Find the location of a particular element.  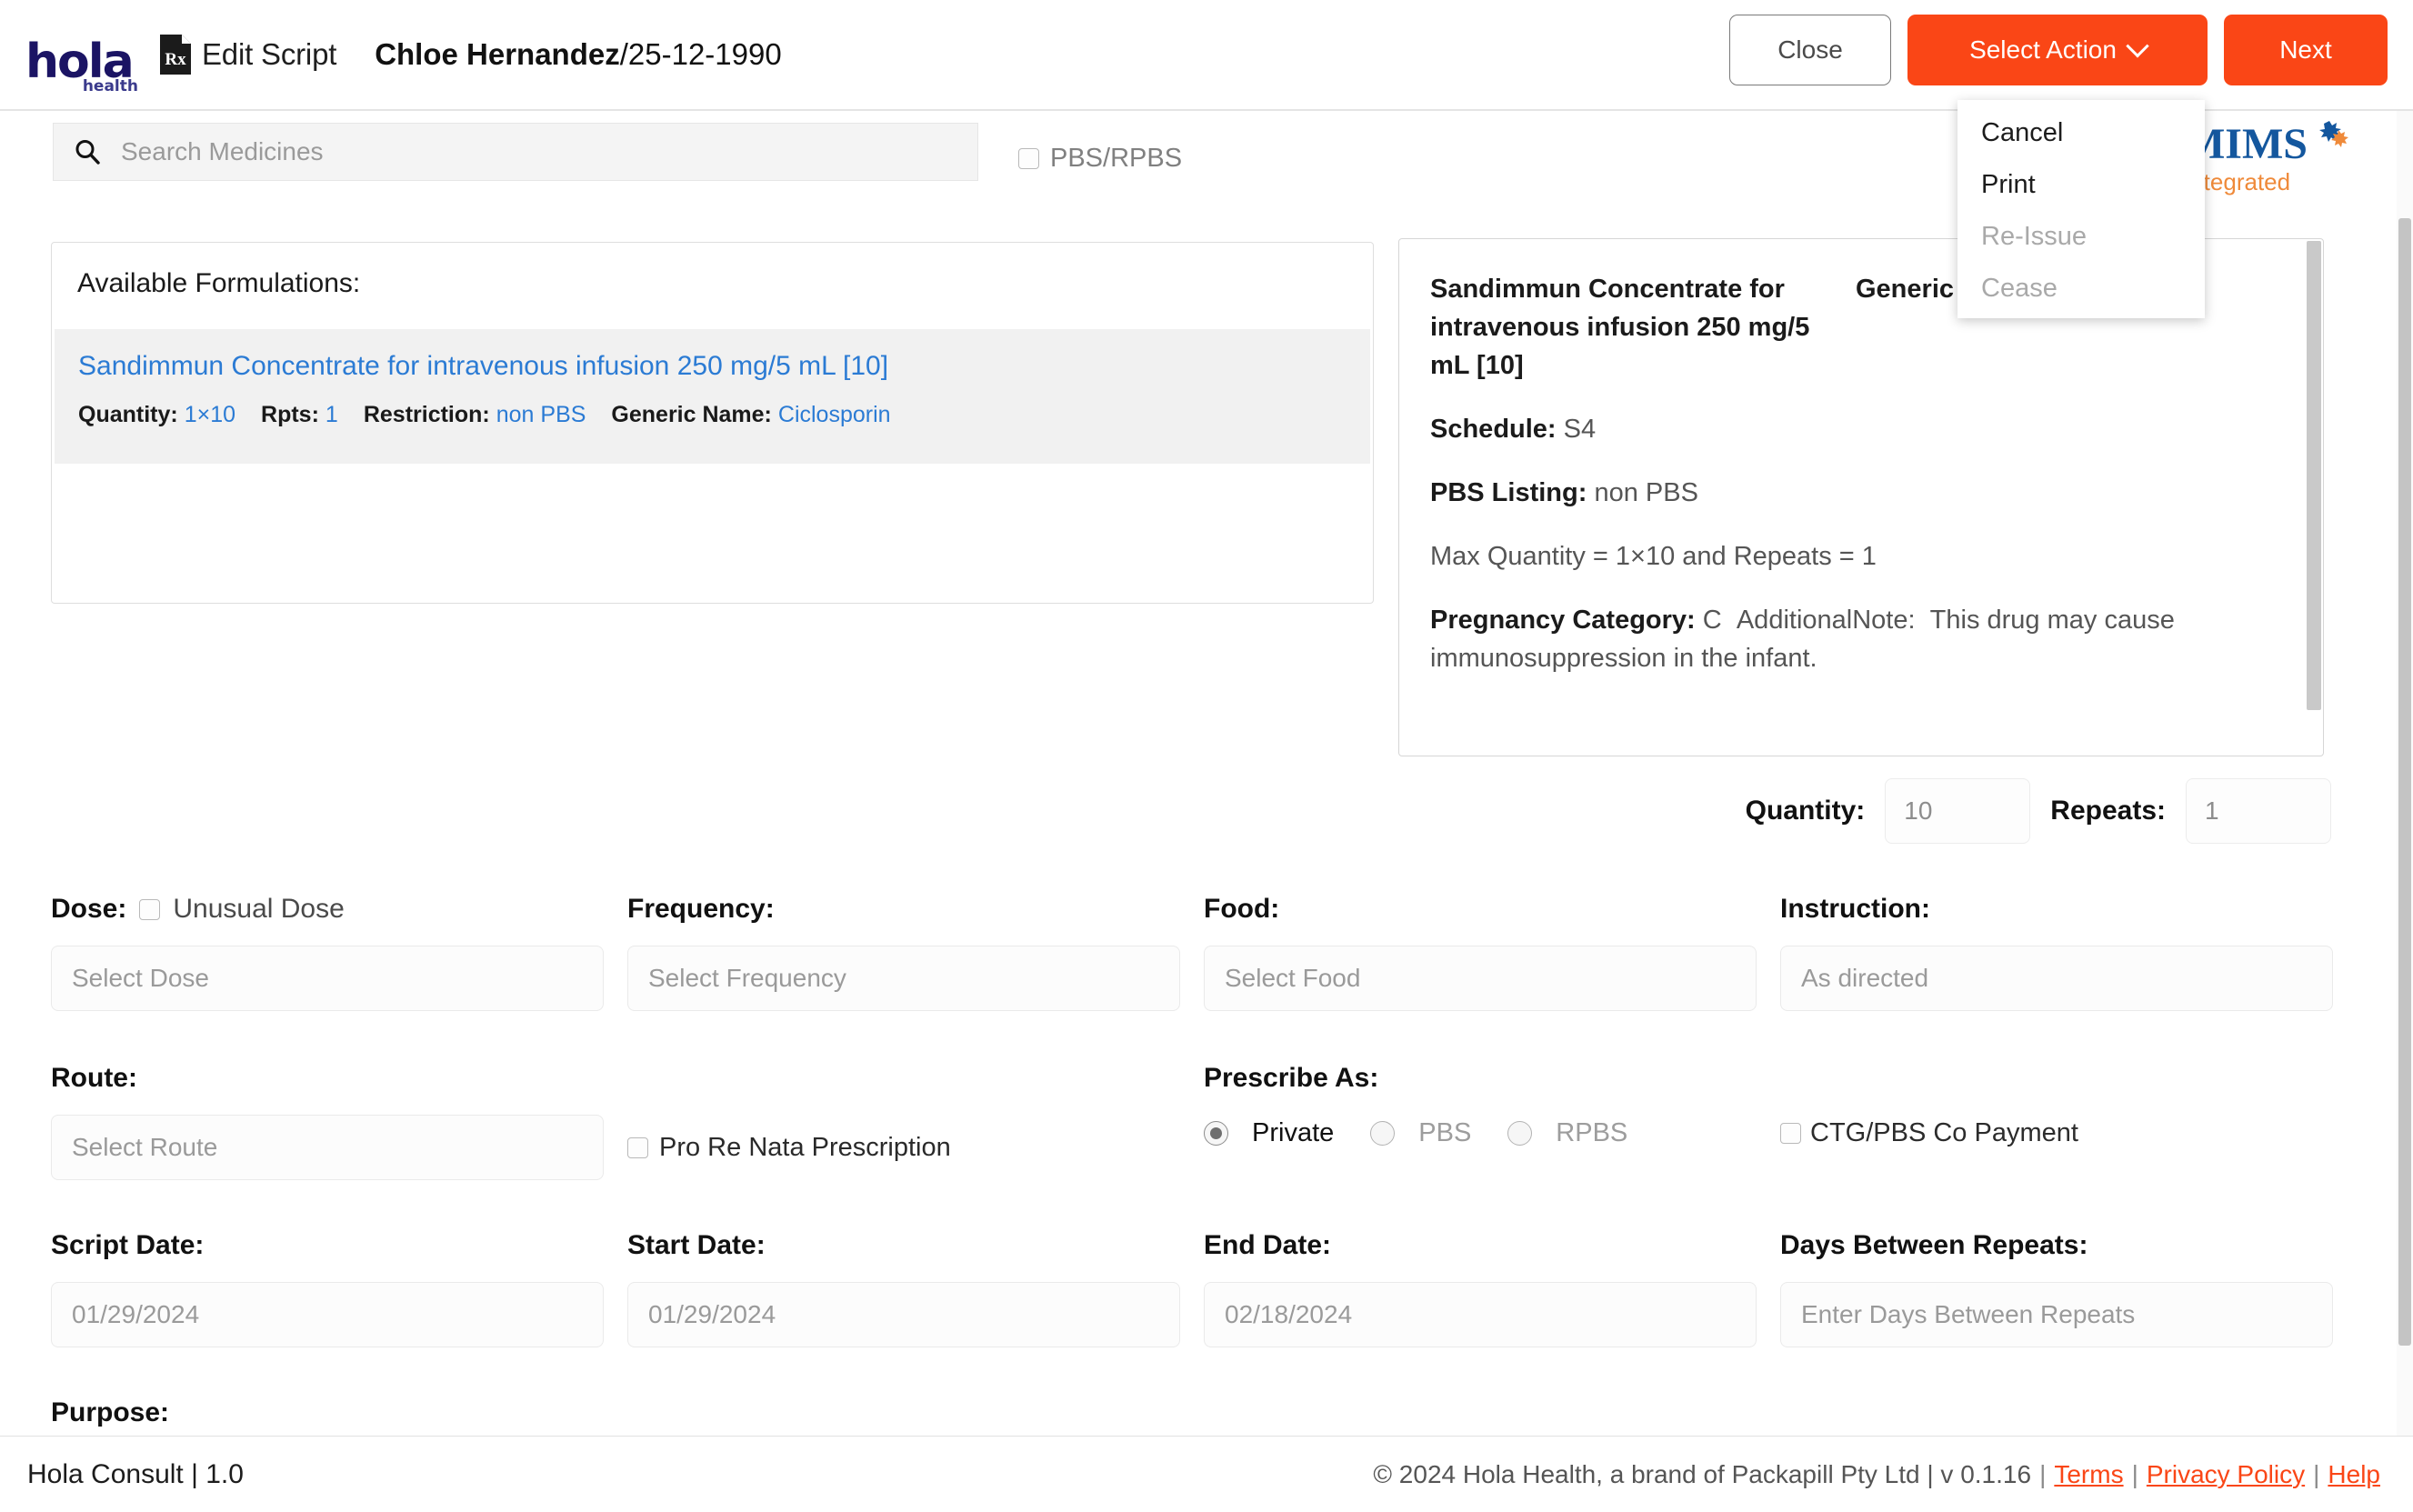

ctg-checkbox is located at coordinates (1790, 1133).